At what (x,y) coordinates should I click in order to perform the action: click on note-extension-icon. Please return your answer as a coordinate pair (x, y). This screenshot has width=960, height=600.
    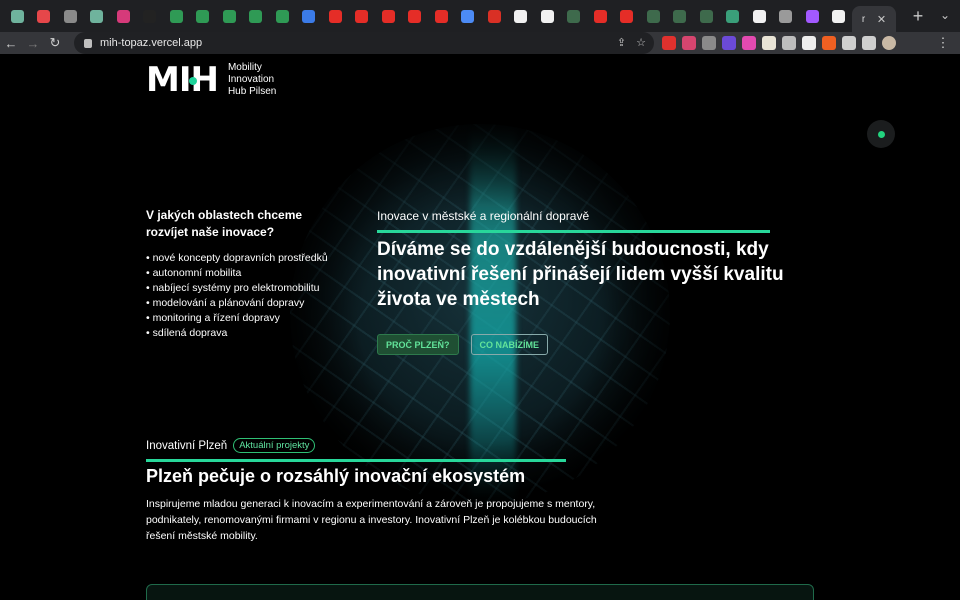
    Looking at the image, I should click on (769, 43).